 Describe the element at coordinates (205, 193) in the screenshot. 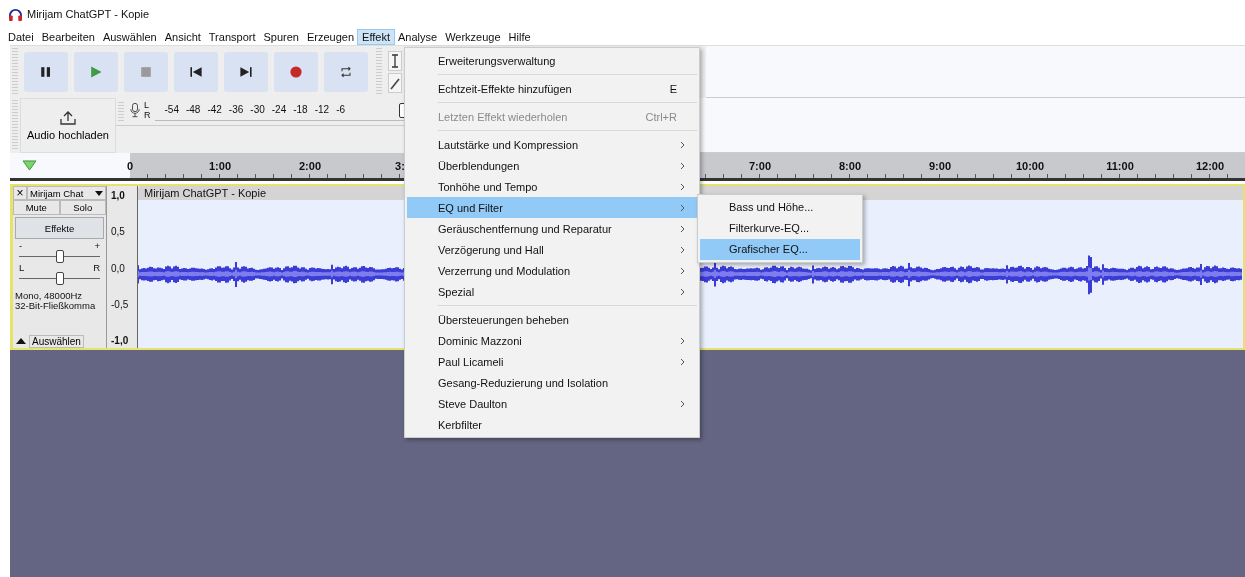

I see `clip-title: Mirijam ChatGPT - Kopie` at that location.